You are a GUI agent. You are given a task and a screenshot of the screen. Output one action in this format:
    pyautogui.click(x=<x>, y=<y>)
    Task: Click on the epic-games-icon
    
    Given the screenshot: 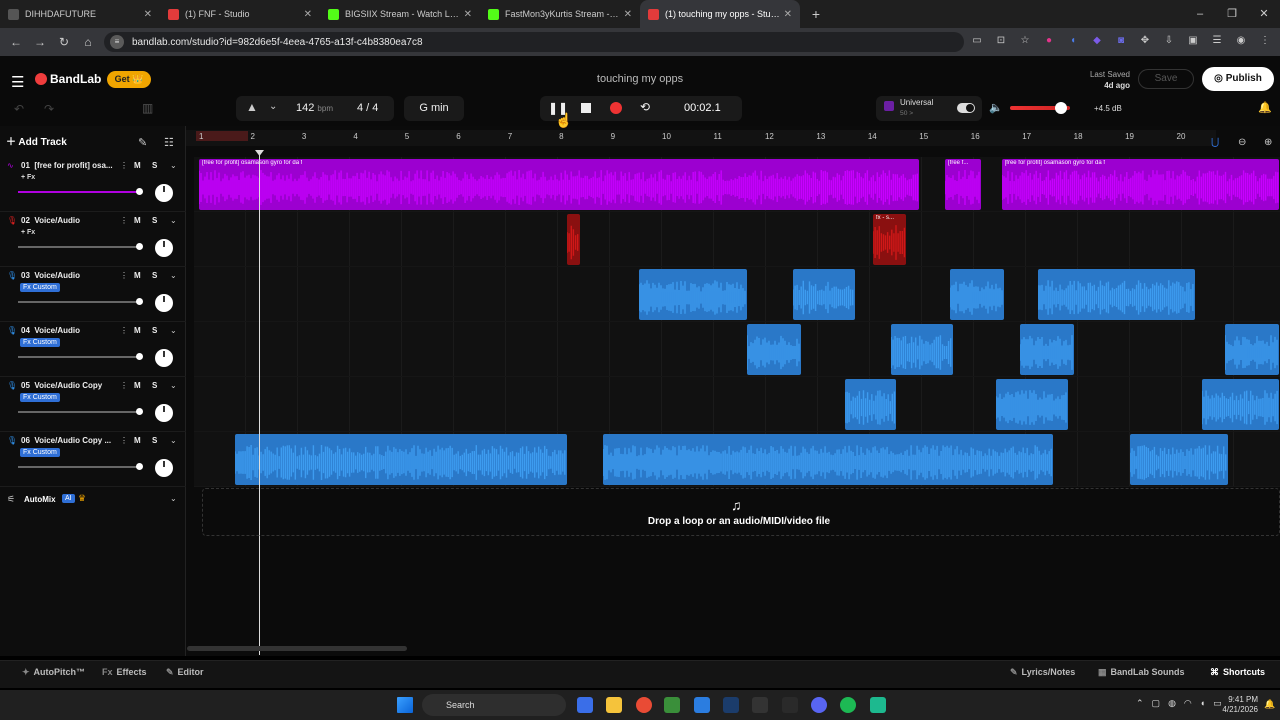 What is the action you would take?
    pyautogui.click(x=760, y=705)
    